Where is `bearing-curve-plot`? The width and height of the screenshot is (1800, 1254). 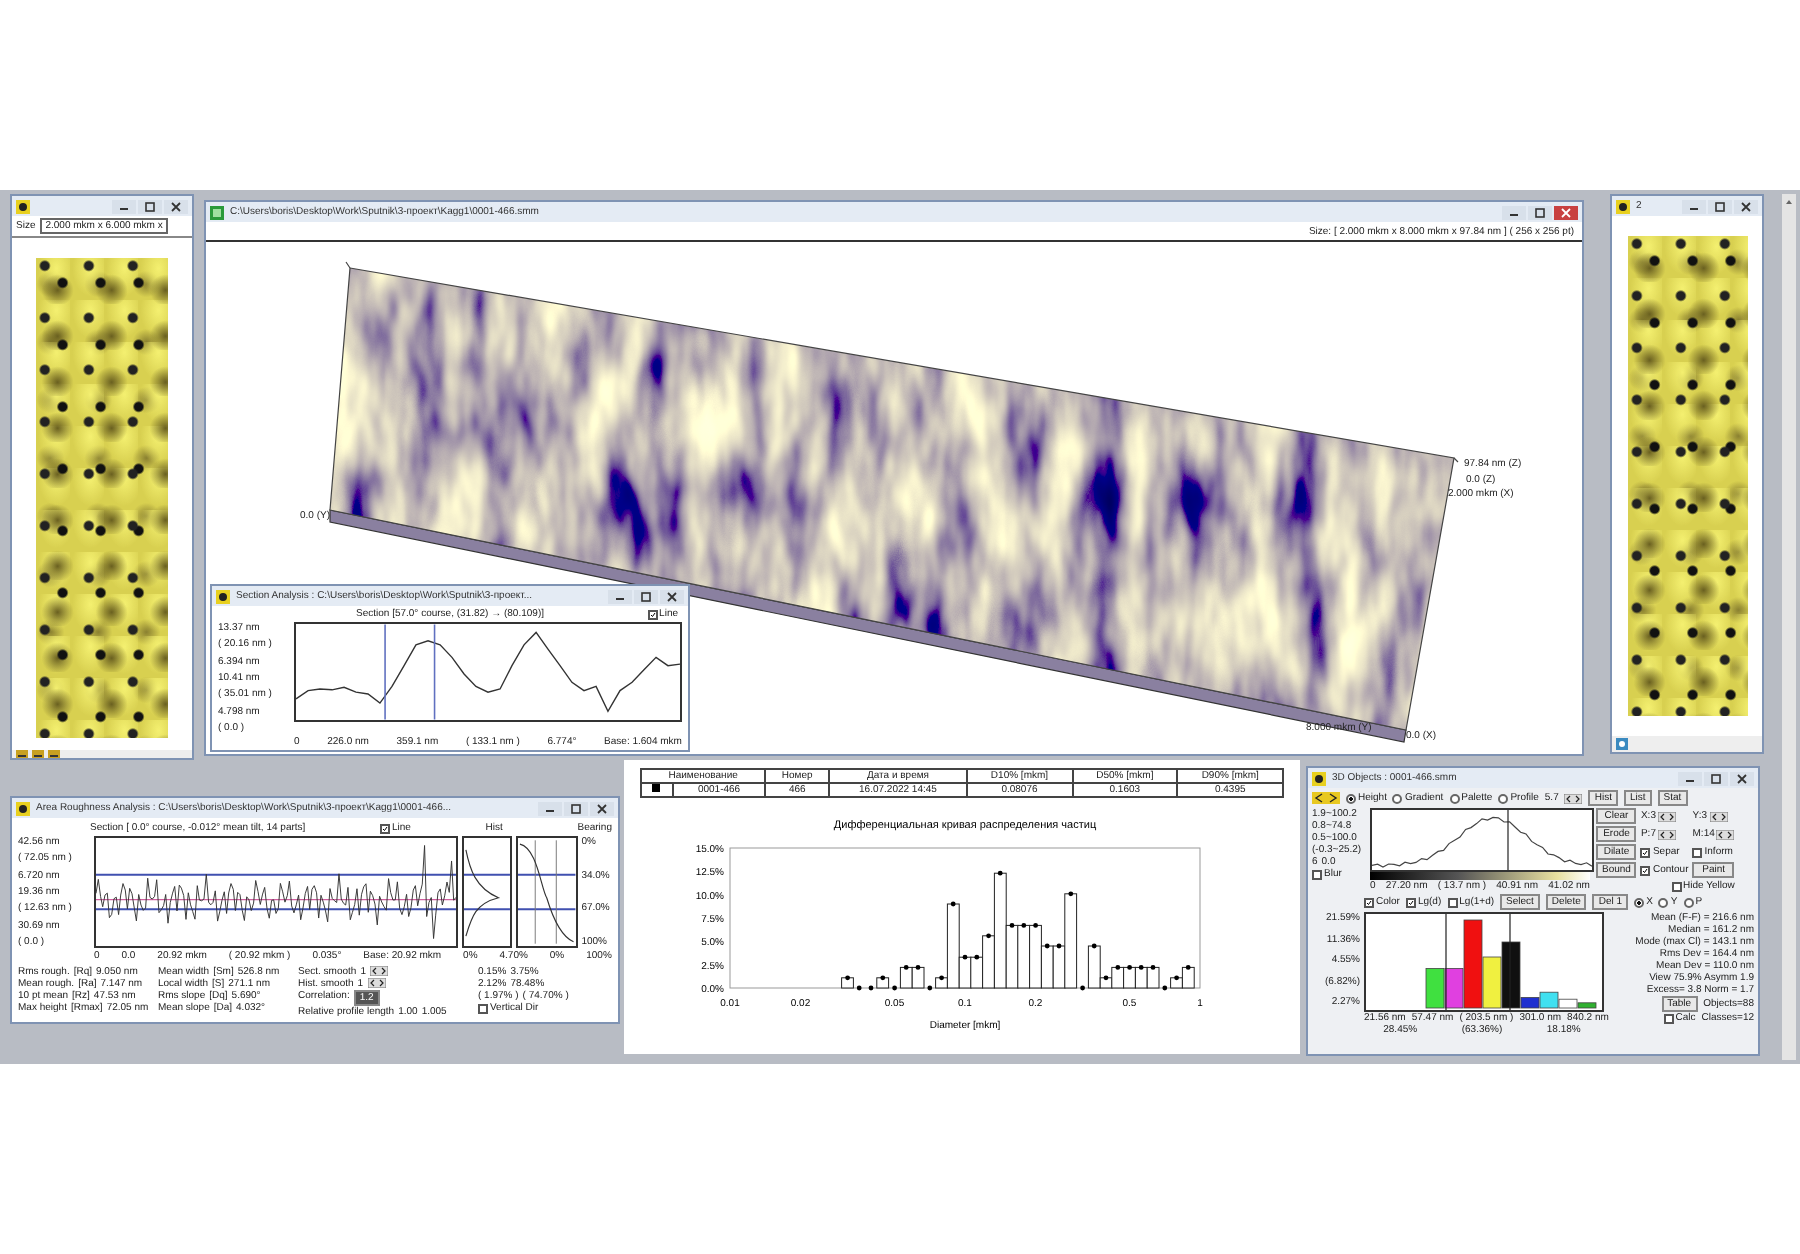 bearing-curve-plot is located at coordinates (546, 892).